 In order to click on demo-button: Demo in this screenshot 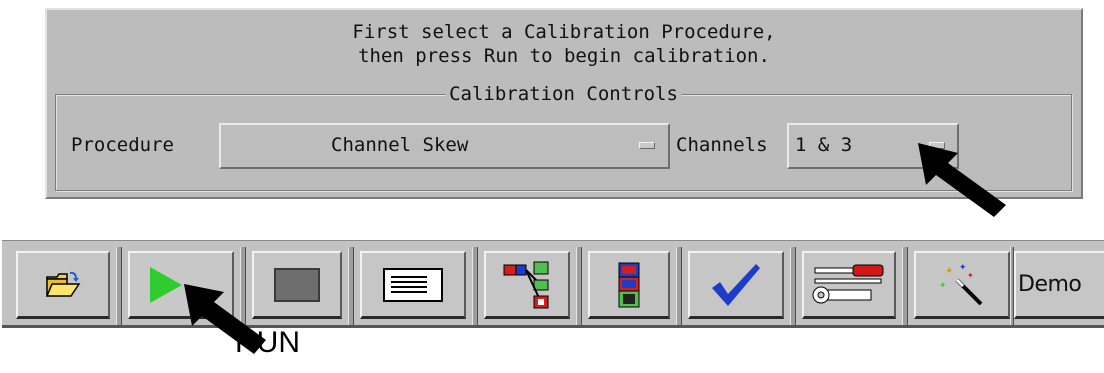, I will do `click(1059, 285)`.